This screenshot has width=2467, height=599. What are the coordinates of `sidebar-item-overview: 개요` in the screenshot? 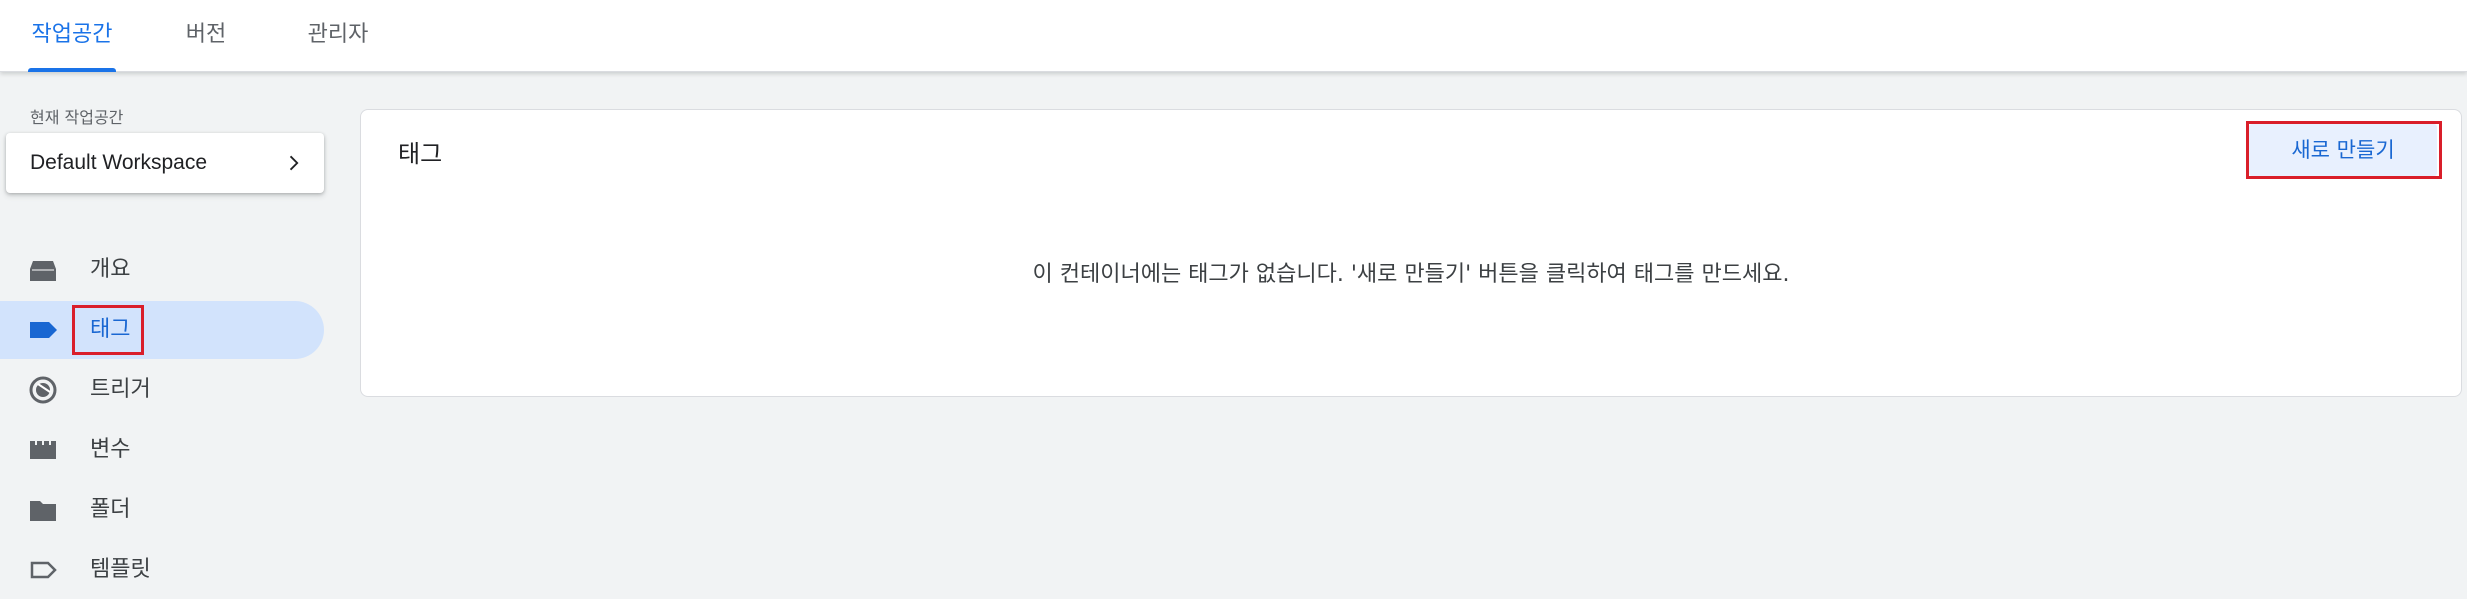 It's located at (162, 270).